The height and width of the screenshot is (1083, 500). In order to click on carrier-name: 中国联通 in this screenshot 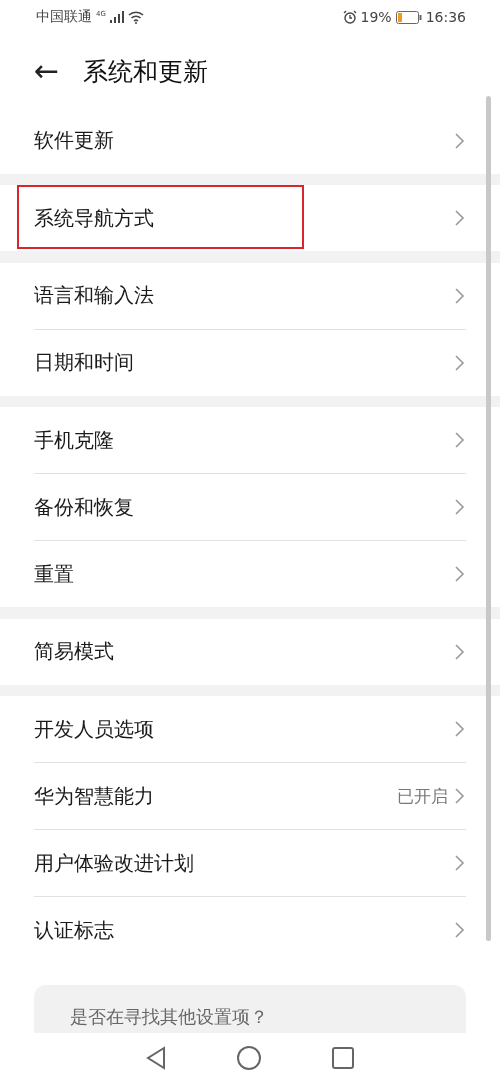, I will do `click(64, 17)`.